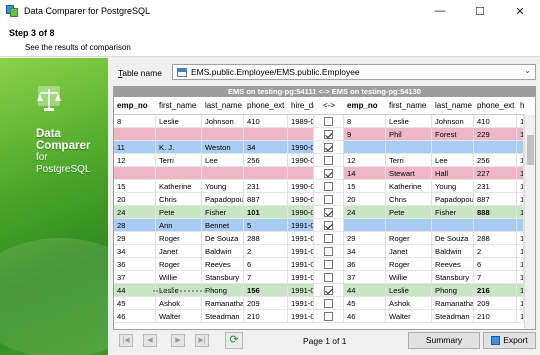 Image resolution: width=540 pixels, height=355 pixels. Describe the element at coordinates (365, 186) in the screenshot. I see `right-cell: 15` at that location.